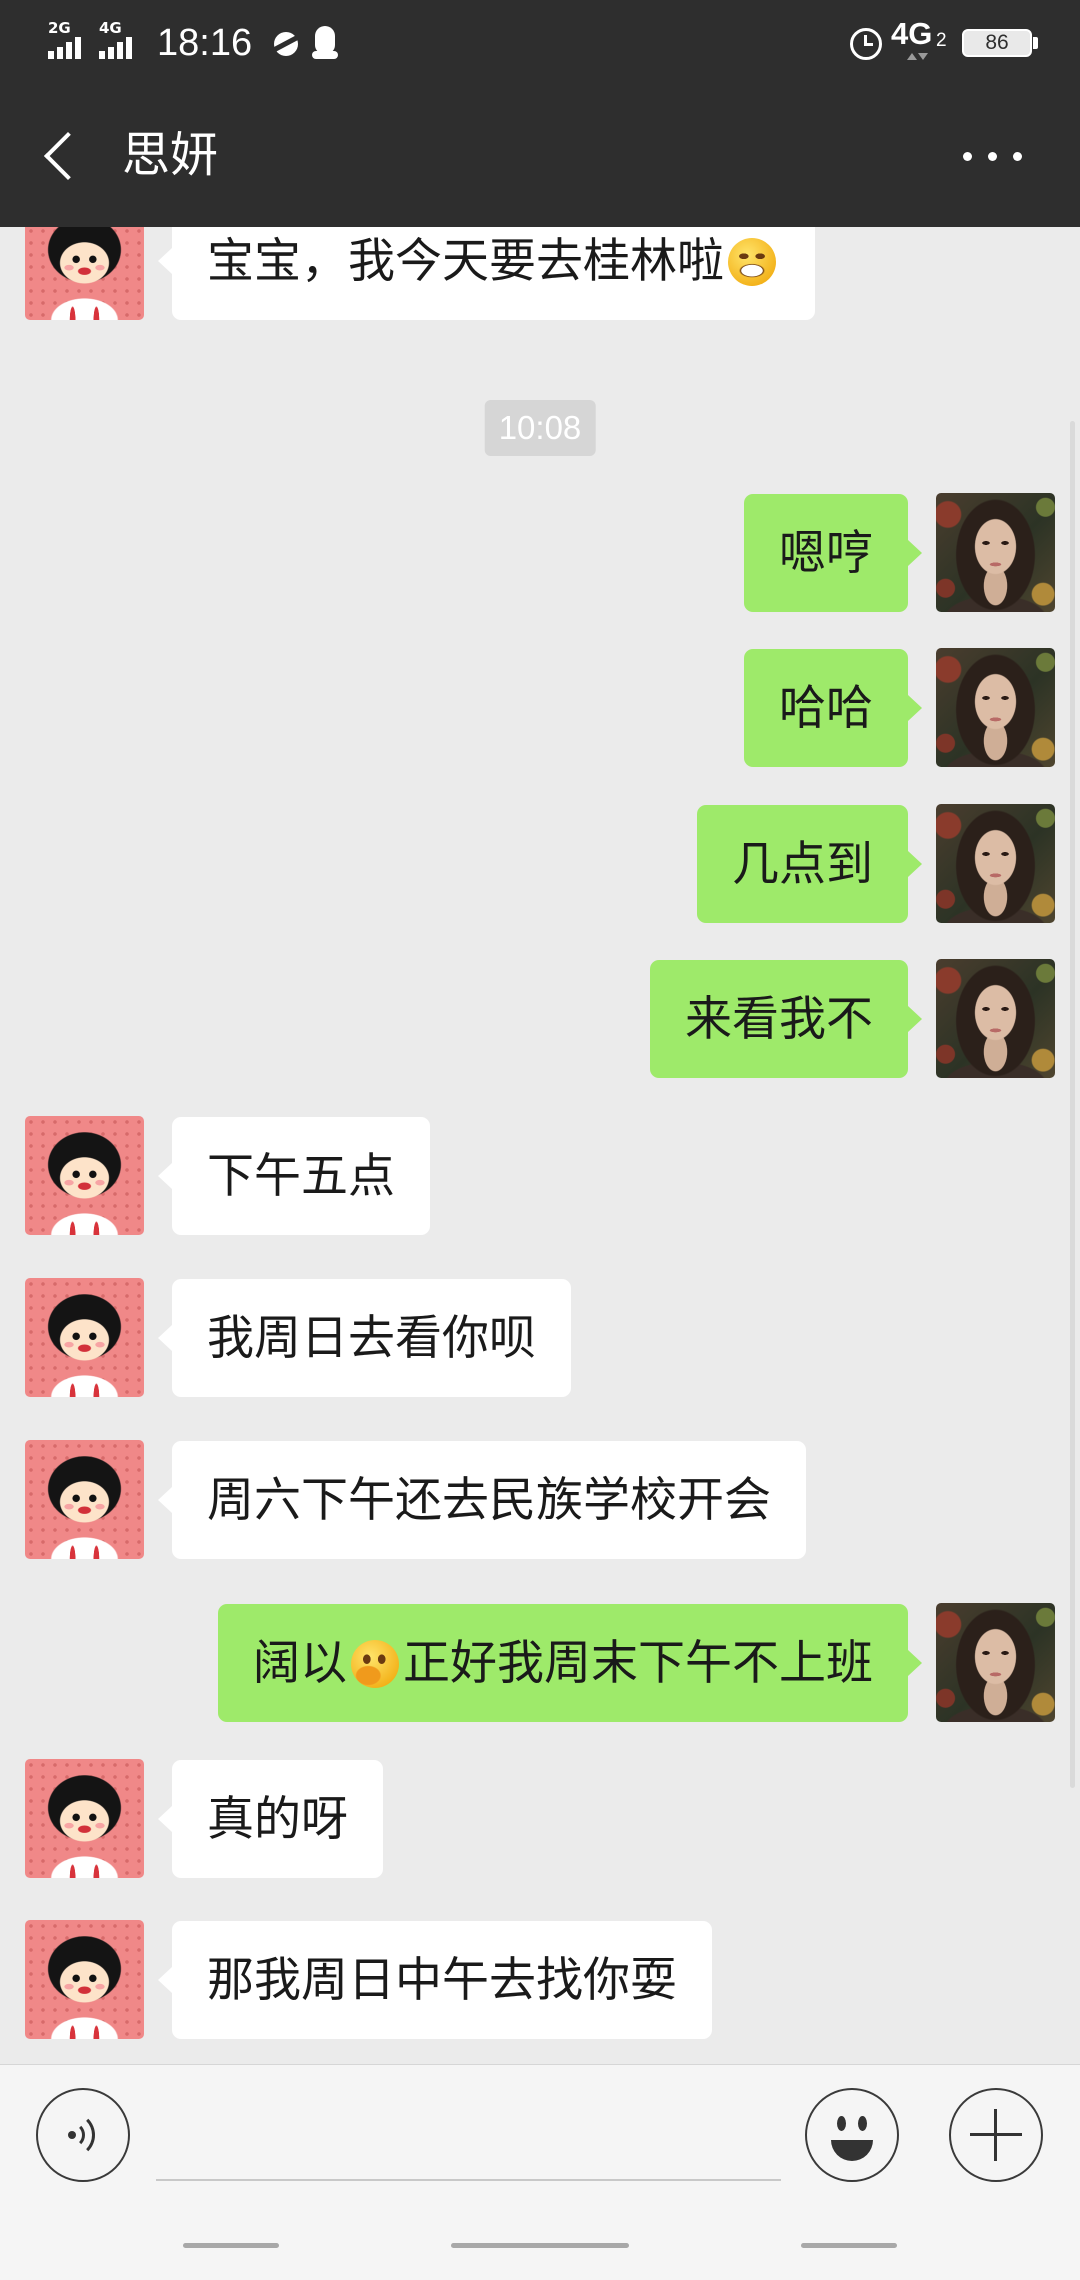 This screenshot has height=2280, width=1080. I want to click on message-row-received: 宝宝，我今天要去桂林啦, so click(540, 273).